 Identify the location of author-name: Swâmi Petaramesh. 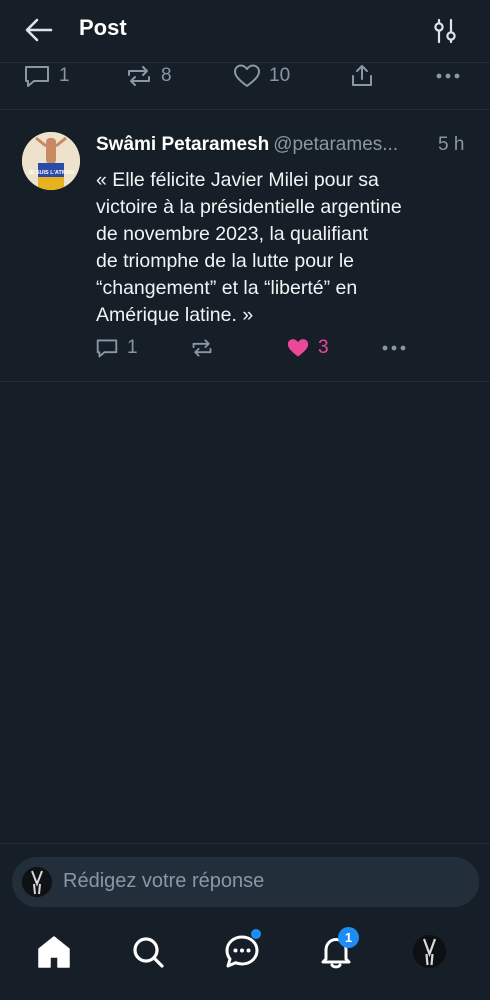
(182, 144).